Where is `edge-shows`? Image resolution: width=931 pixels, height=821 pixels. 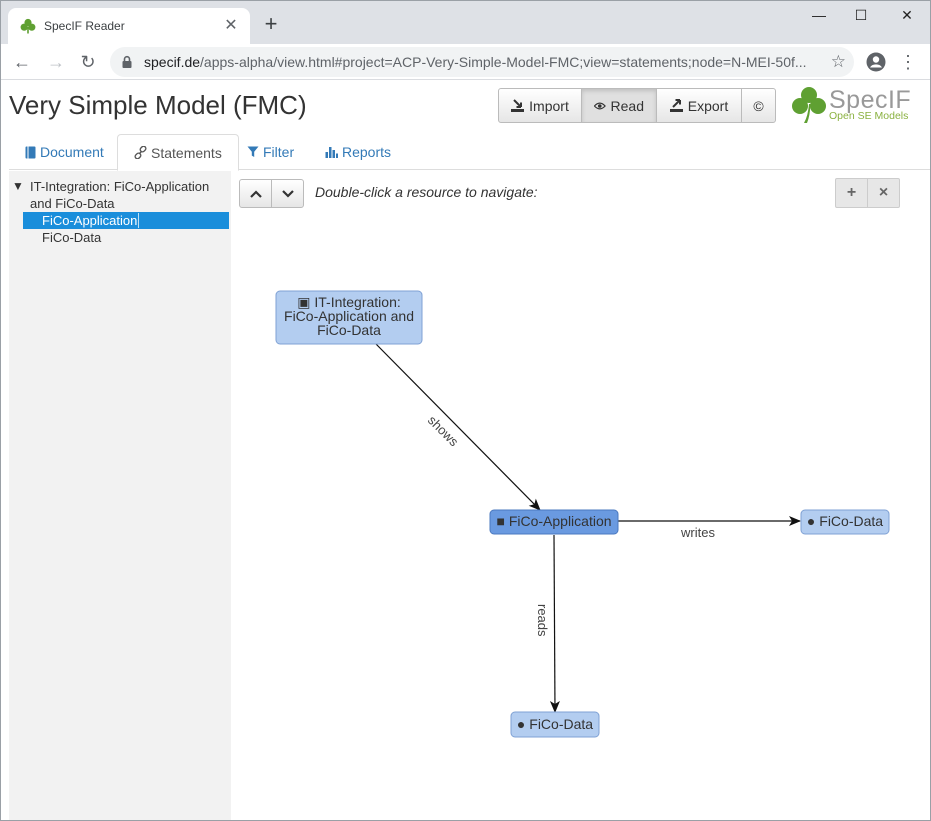 edge-shows is located at coordinates (458, 427).